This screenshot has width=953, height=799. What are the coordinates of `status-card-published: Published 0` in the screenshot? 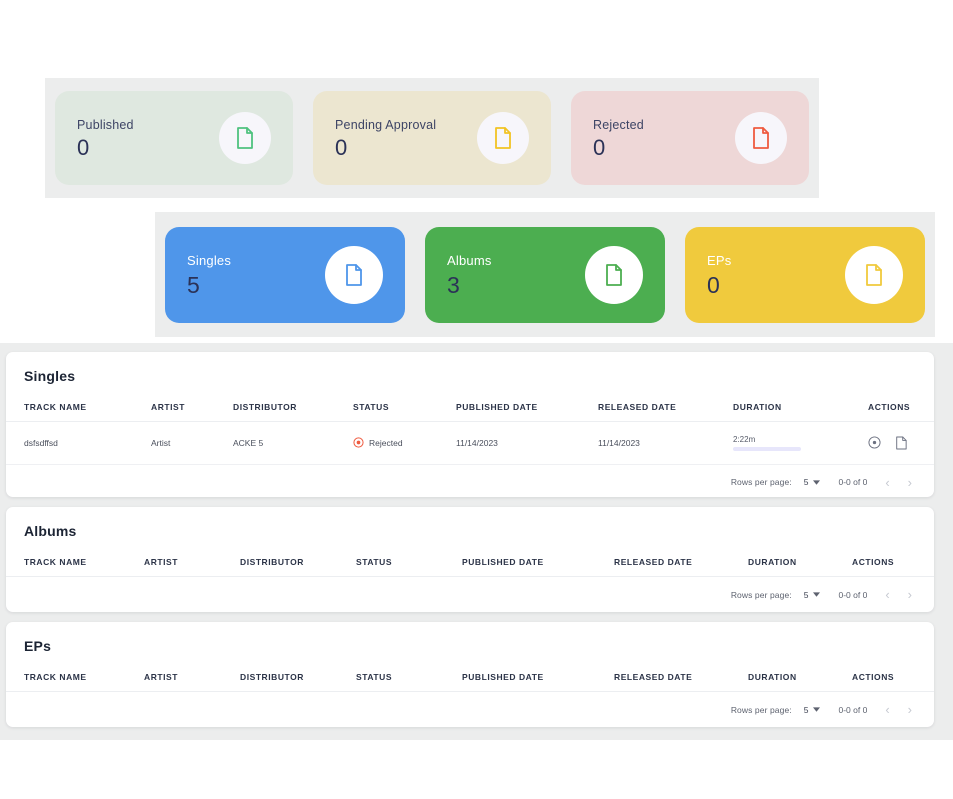 It's located at (174, 138).